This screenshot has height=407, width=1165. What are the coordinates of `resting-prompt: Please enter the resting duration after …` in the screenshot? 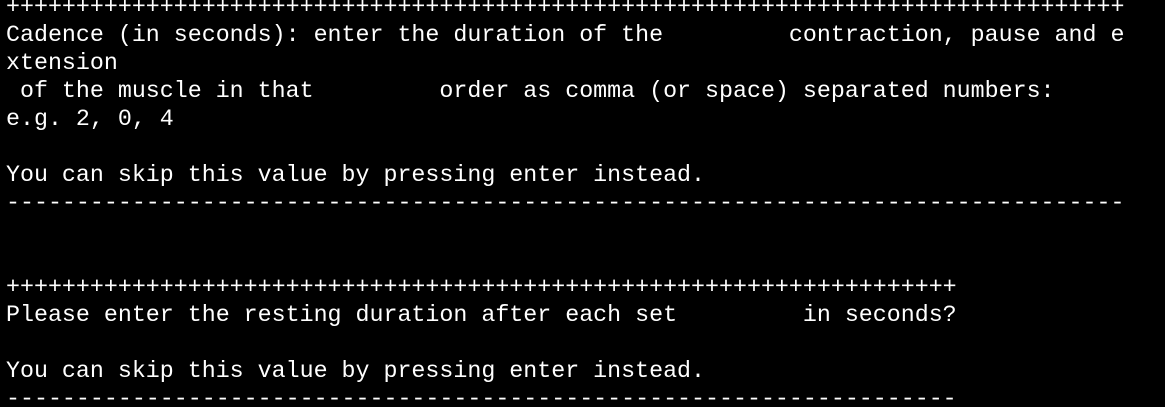 It's located at (481, 315).